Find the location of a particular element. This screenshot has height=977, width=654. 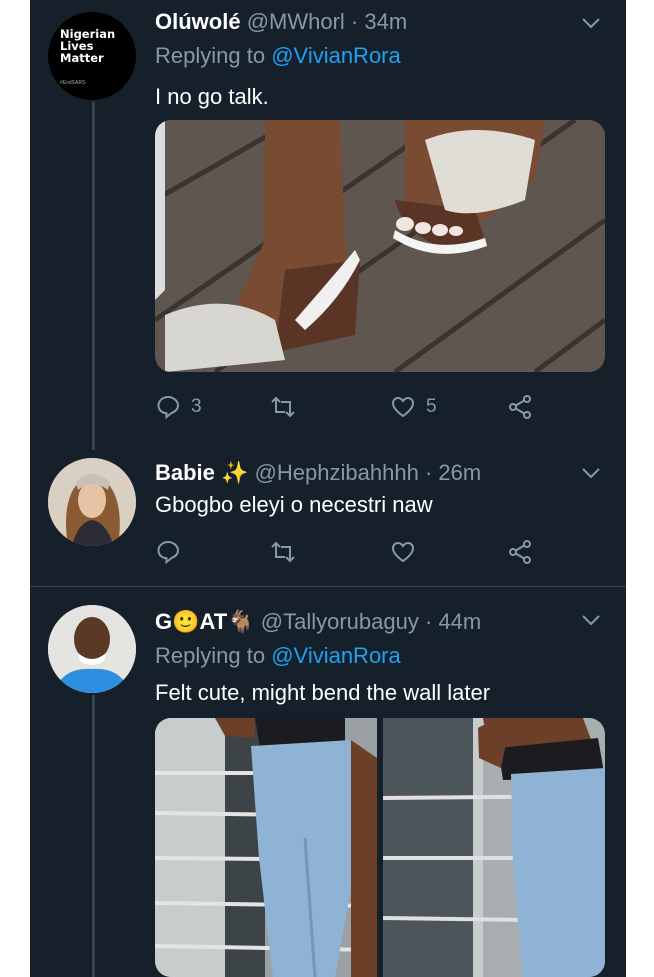

tweet-header: G🙂AT🐐 @Tallyorubaguy · 44m is located at coordinates (318, 622).